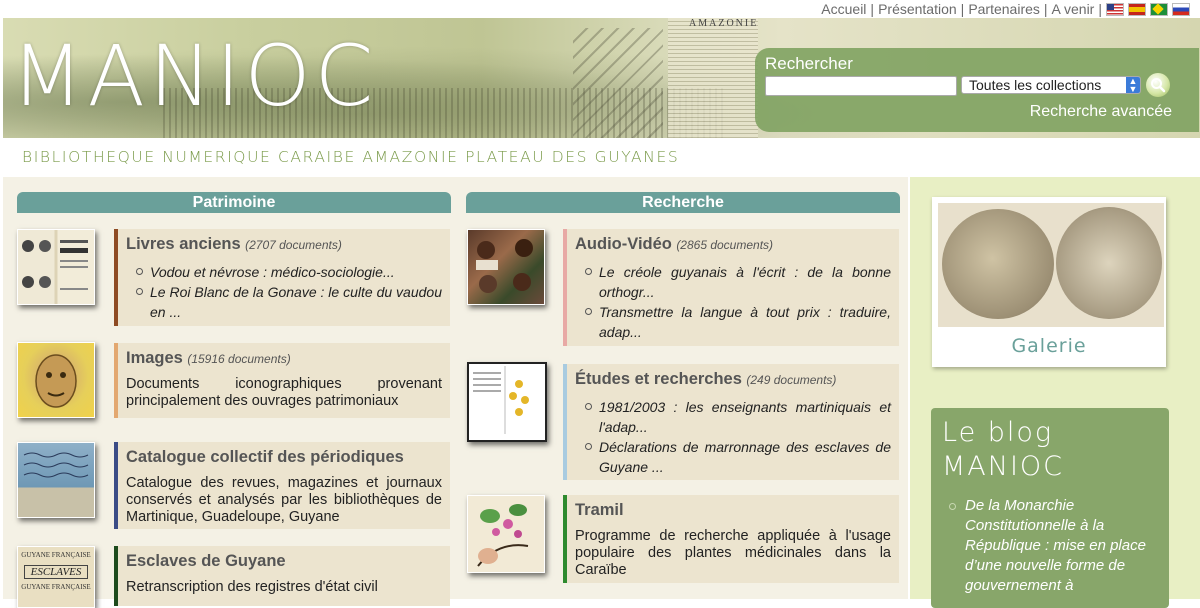 The height and width of the screenshot is (608, 1200). I want to click on blog-title-line: MANIOC, so click(1003, 466).